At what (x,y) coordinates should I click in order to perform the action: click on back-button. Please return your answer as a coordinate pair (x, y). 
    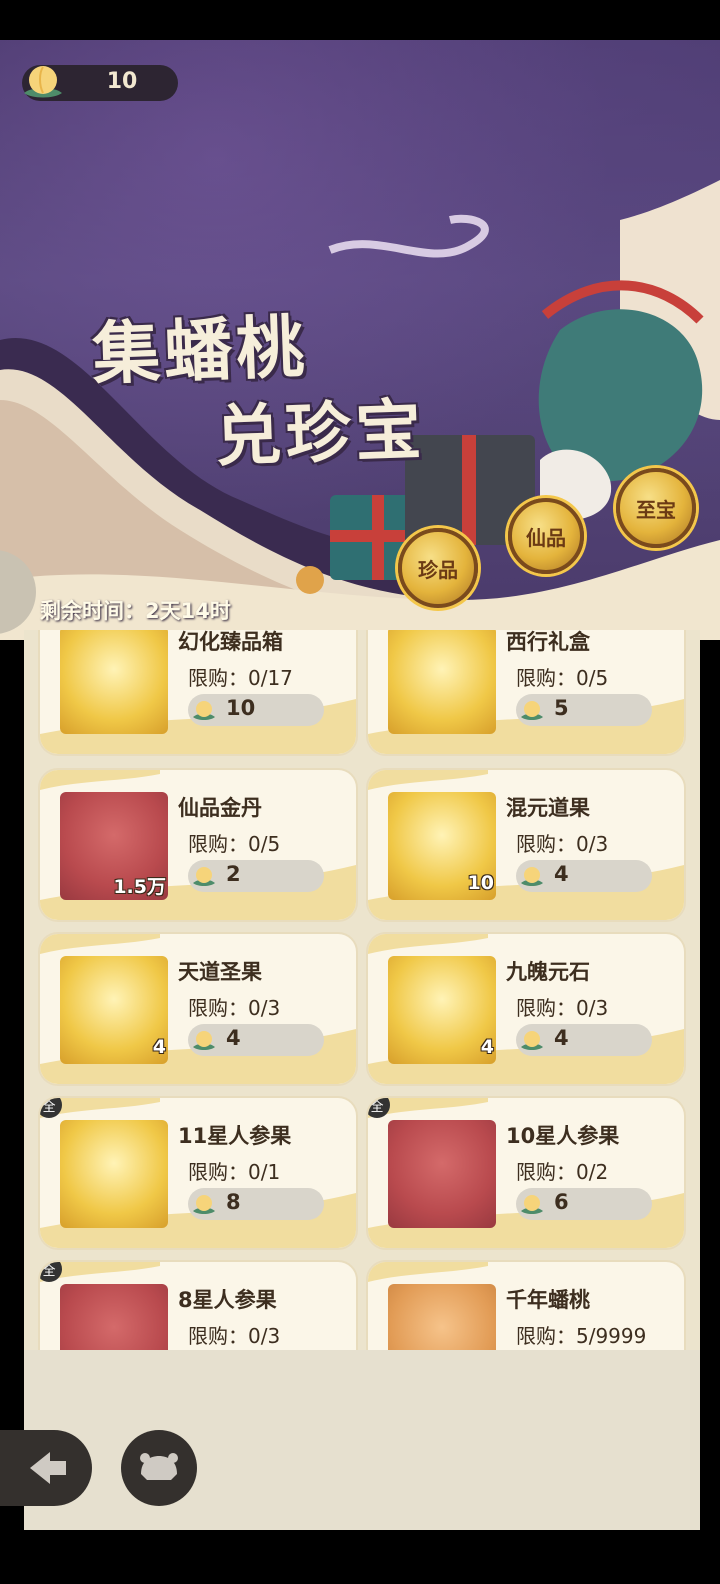
    Looking at the image, I should click on (46, 1468).